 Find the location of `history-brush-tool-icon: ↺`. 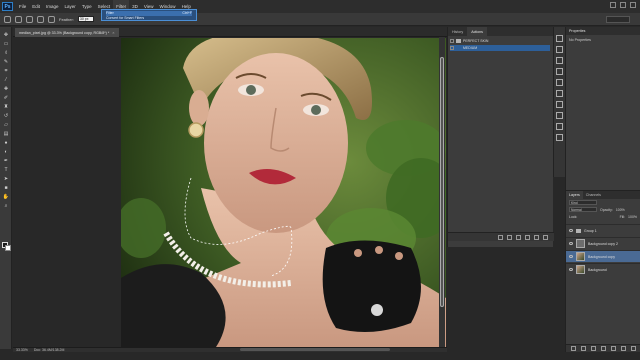

history-brush-tool-icon: ↺ is located at coordinates (6, 116).